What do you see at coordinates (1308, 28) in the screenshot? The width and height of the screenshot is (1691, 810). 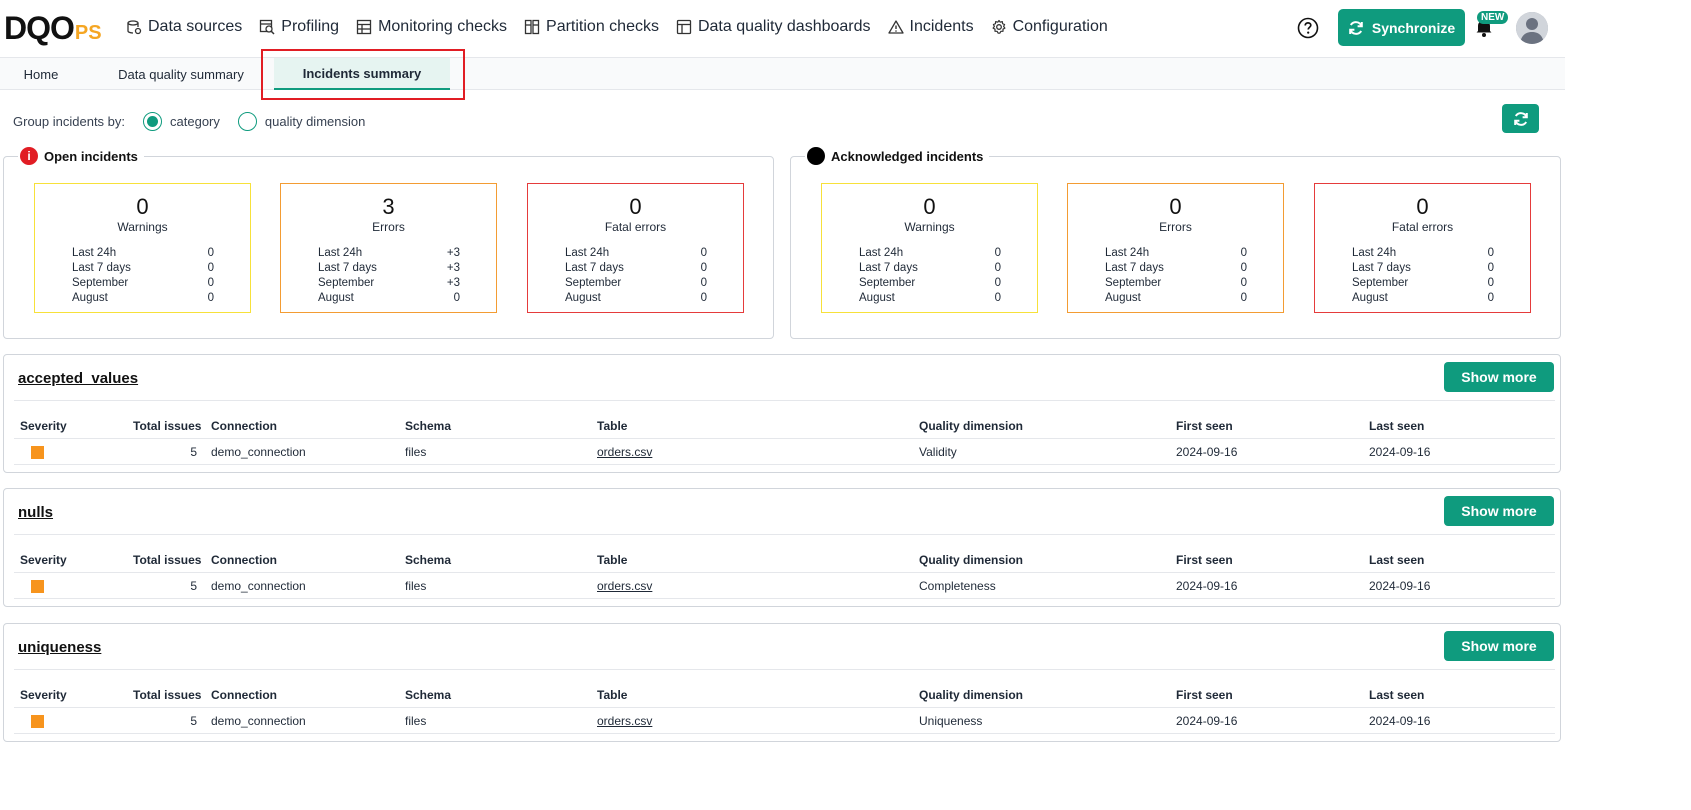 I see `help-icon` at bounding box center [1308, 28].